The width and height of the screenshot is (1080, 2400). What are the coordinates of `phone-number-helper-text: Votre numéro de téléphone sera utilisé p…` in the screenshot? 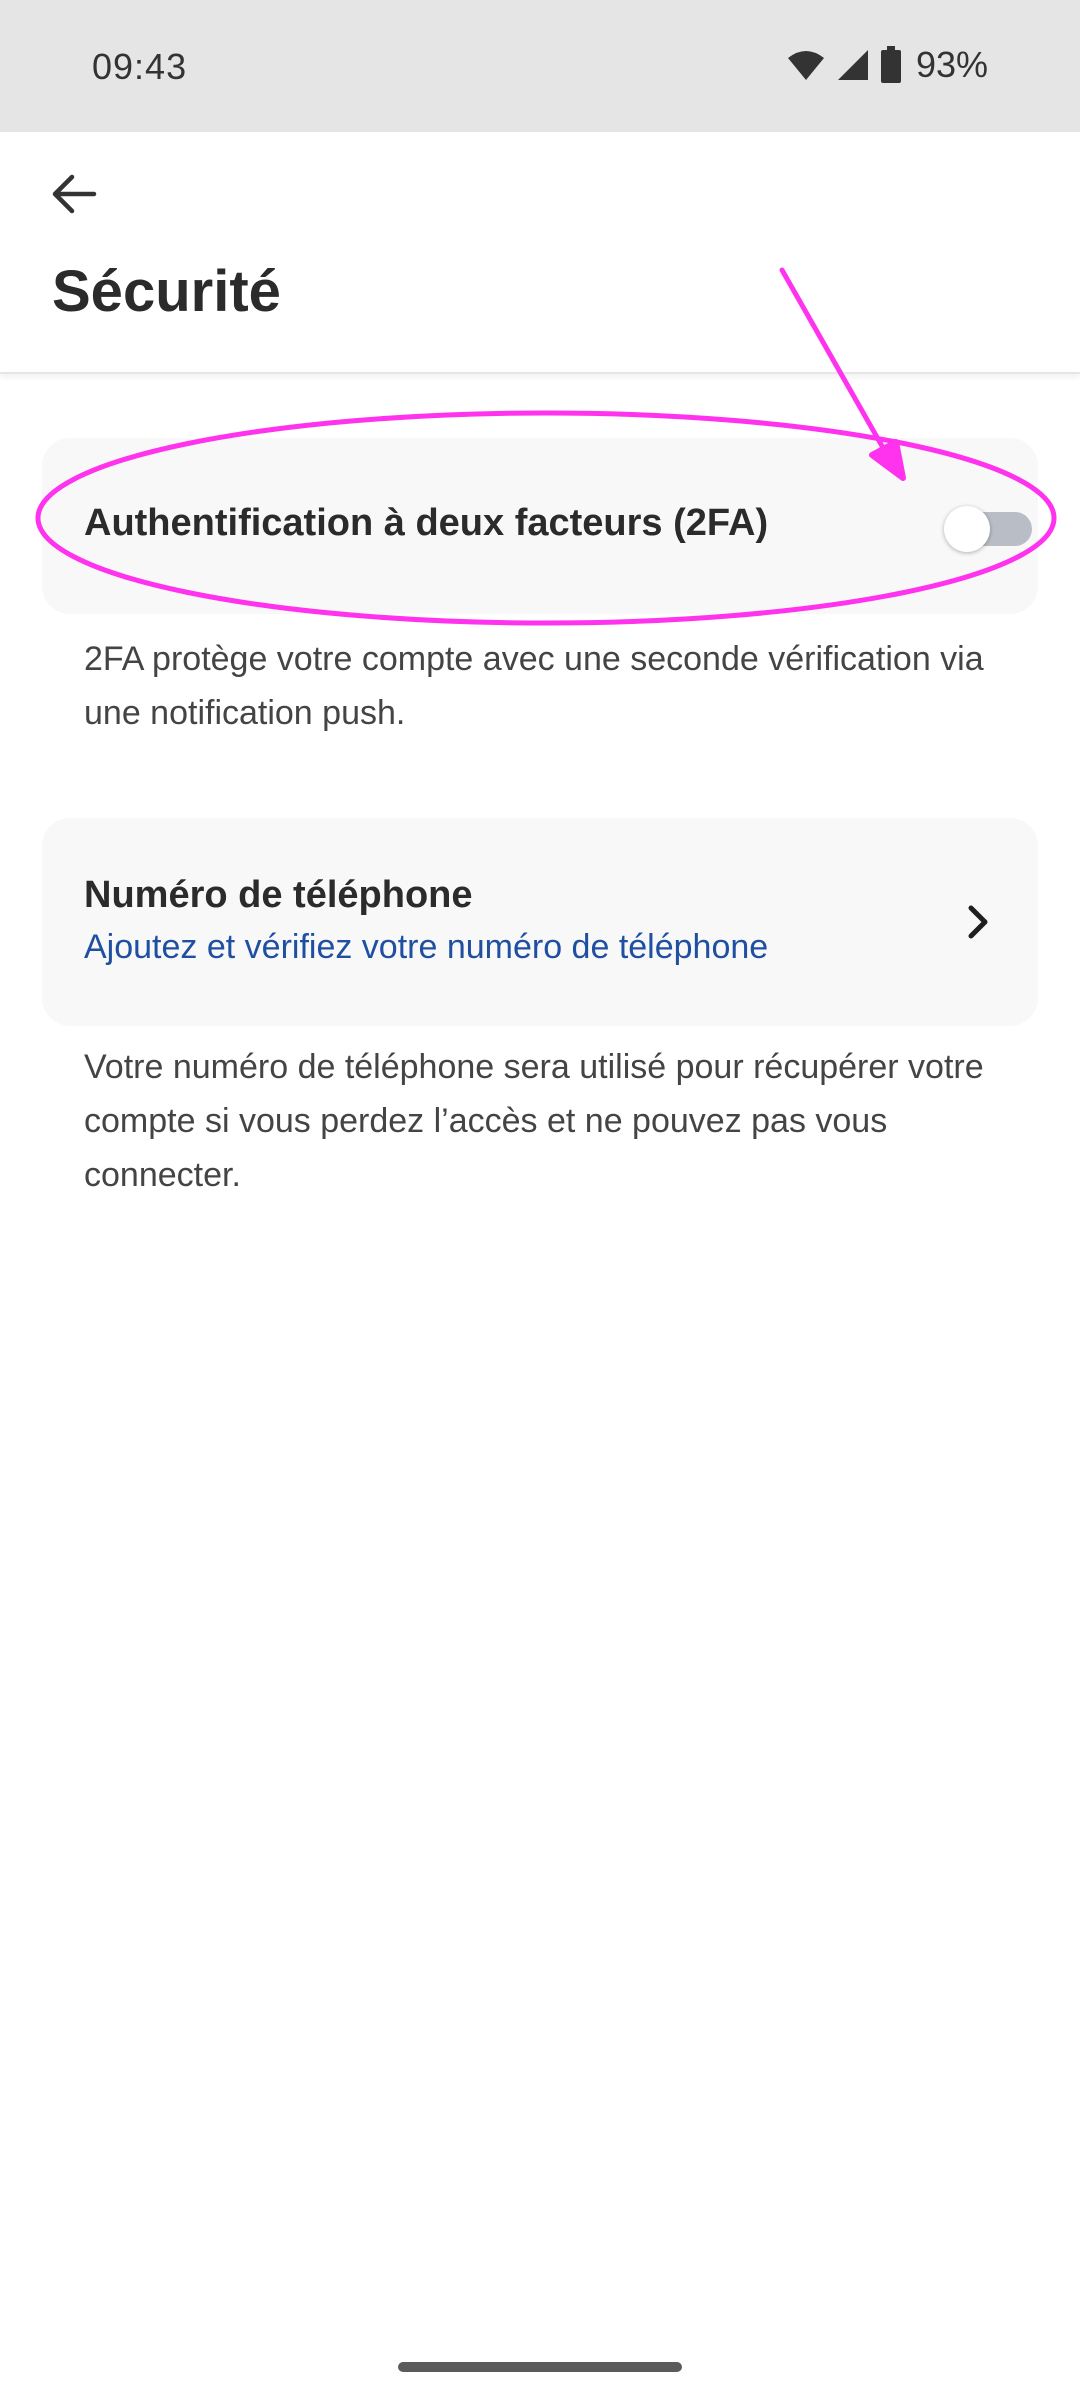 It's located at (534, 1121).